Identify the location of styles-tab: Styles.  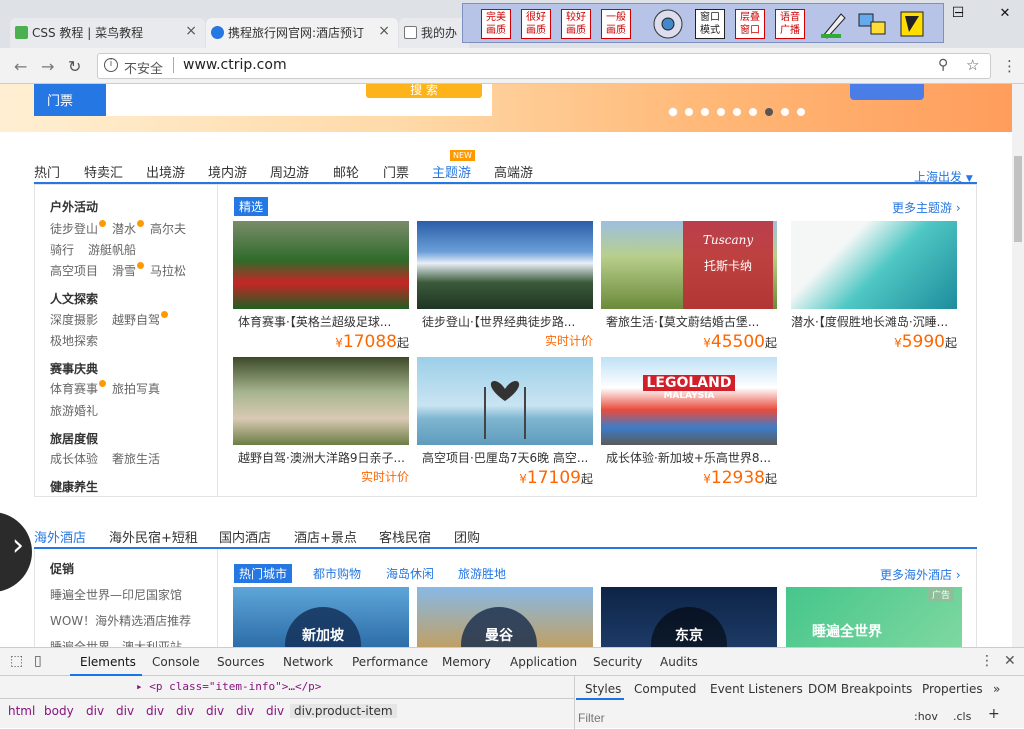
(603, 689).